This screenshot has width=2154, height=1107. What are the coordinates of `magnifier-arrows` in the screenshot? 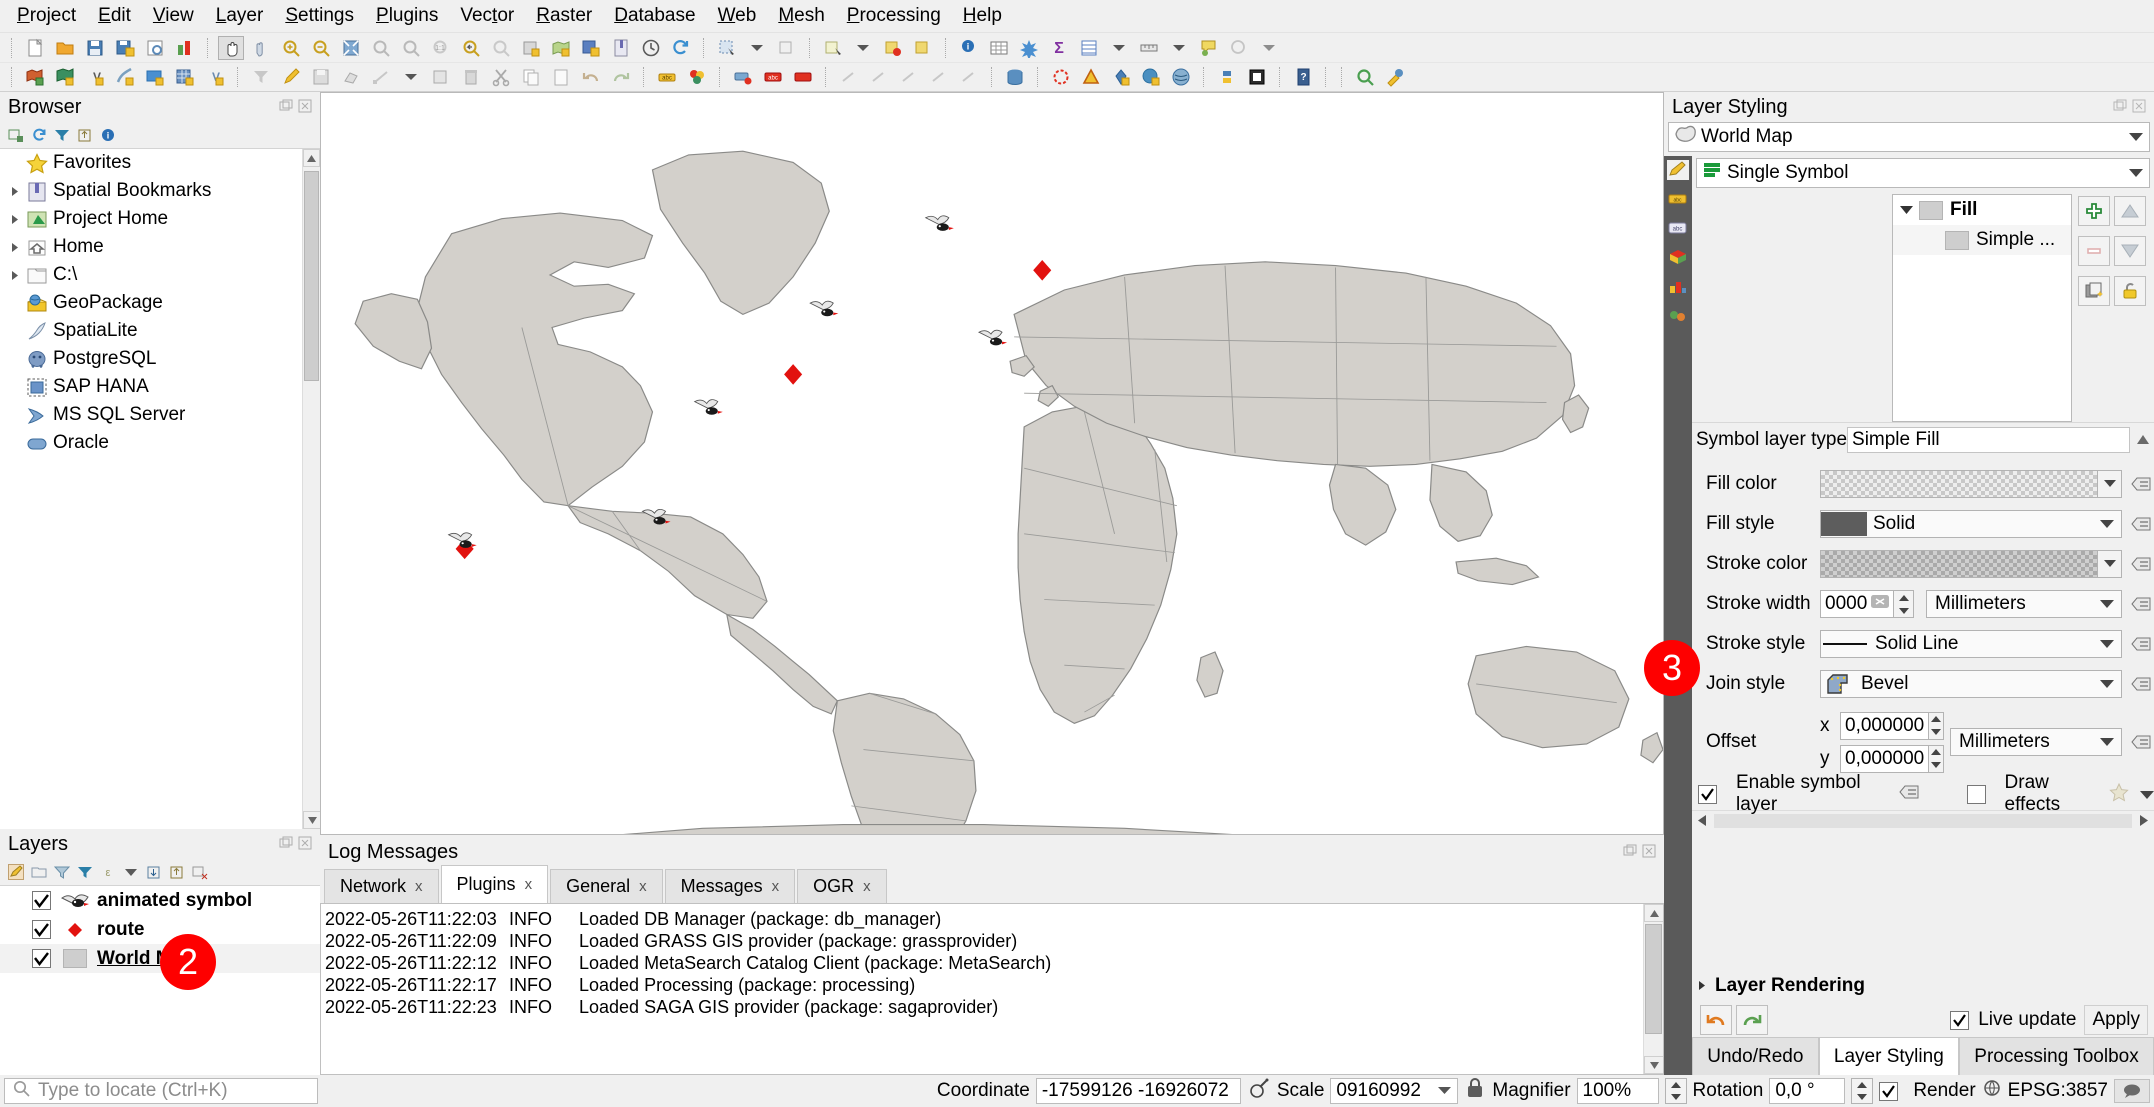 It's located at (1675, 1091).